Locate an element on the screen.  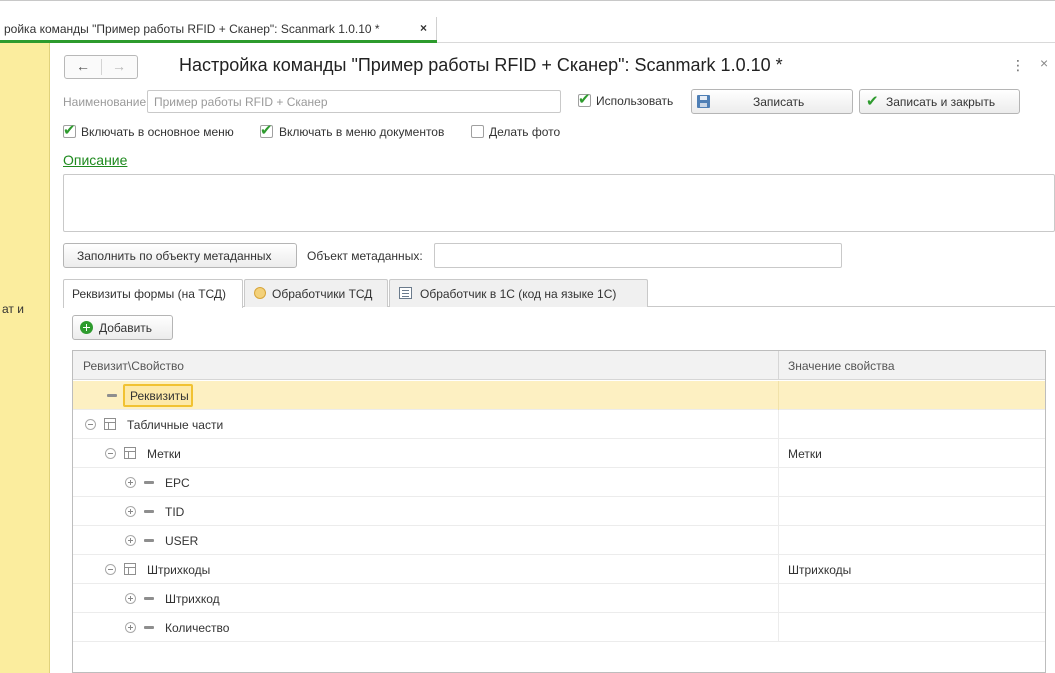
save-and-close-button: ✔ Записать и закрыть is located at coordinates (939, 101).